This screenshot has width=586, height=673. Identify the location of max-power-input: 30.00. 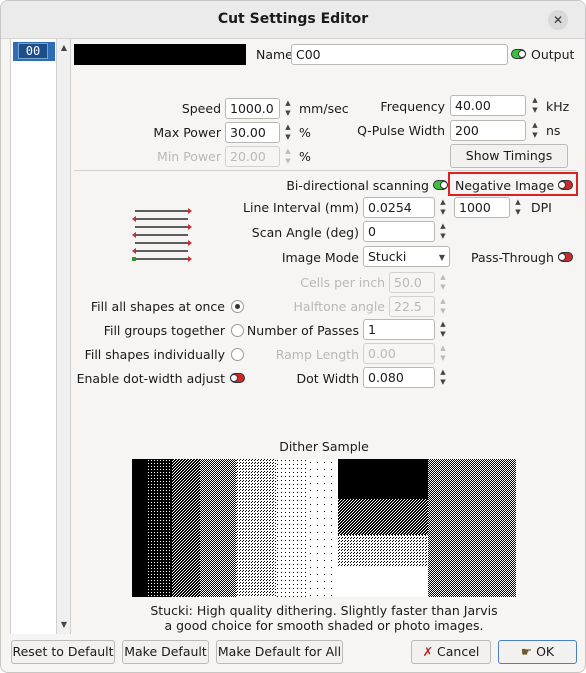
(252, 132).